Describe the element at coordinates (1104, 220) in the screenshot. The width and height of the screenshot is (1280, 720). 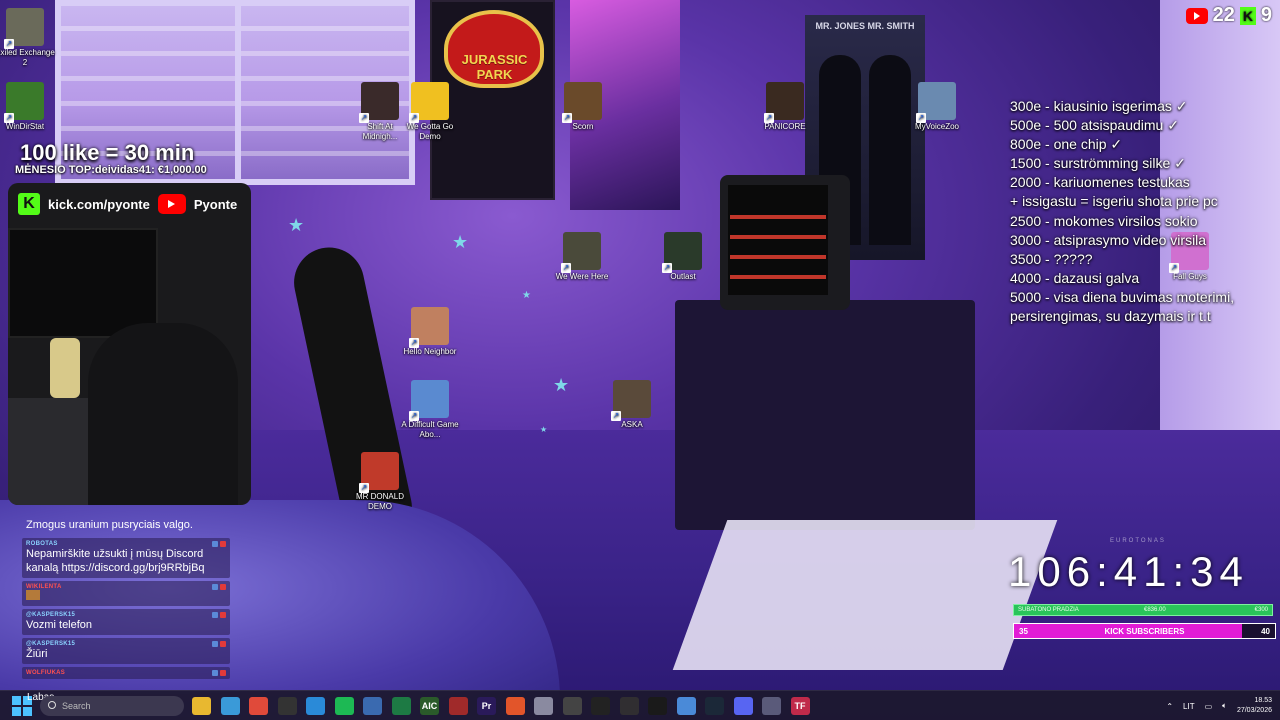
I see `goal-item: 2500 - mokomes virsilos sokio` at that location.